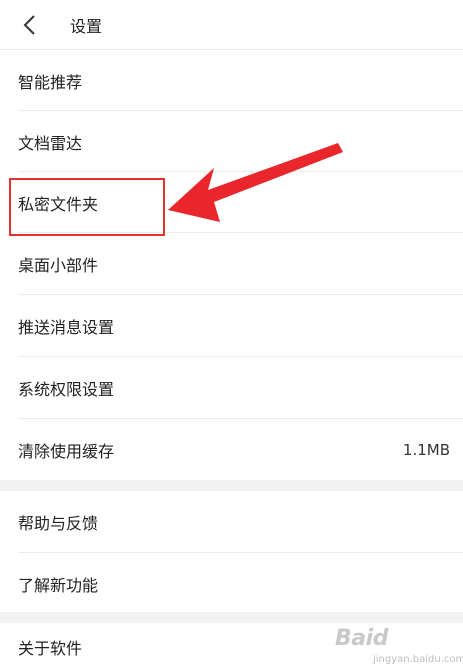  I want to click on setting-smart-recommend: 智能推荐, so click(231, 80).